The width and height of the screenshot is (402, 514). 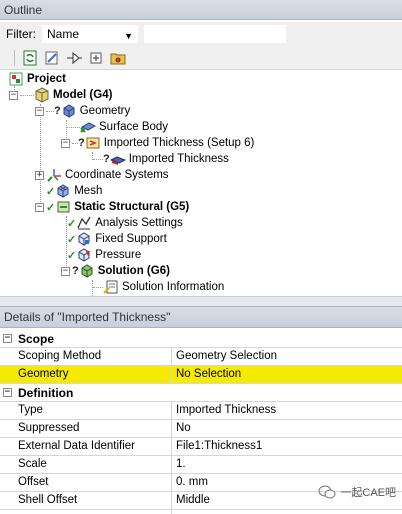 I want to click on tree-item-label: Geometry, so click(x=105, y=111).